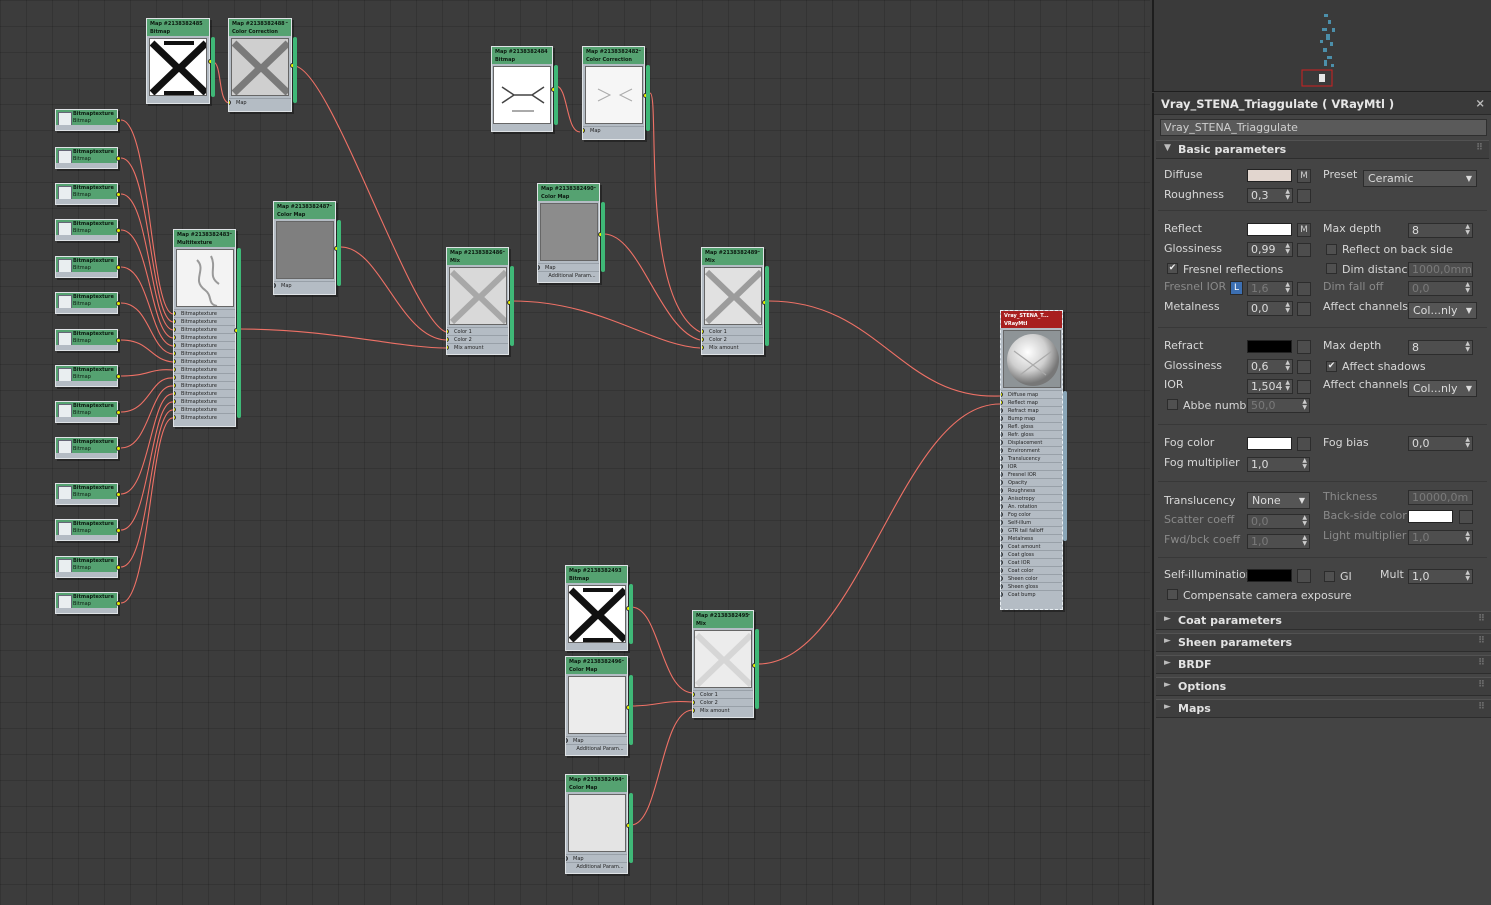 The height and width of the screenshot is (905, 1491). Describe the element at coordinates (1304, 230) in the screenshot. I see `reflect-map-button: M` at that location.